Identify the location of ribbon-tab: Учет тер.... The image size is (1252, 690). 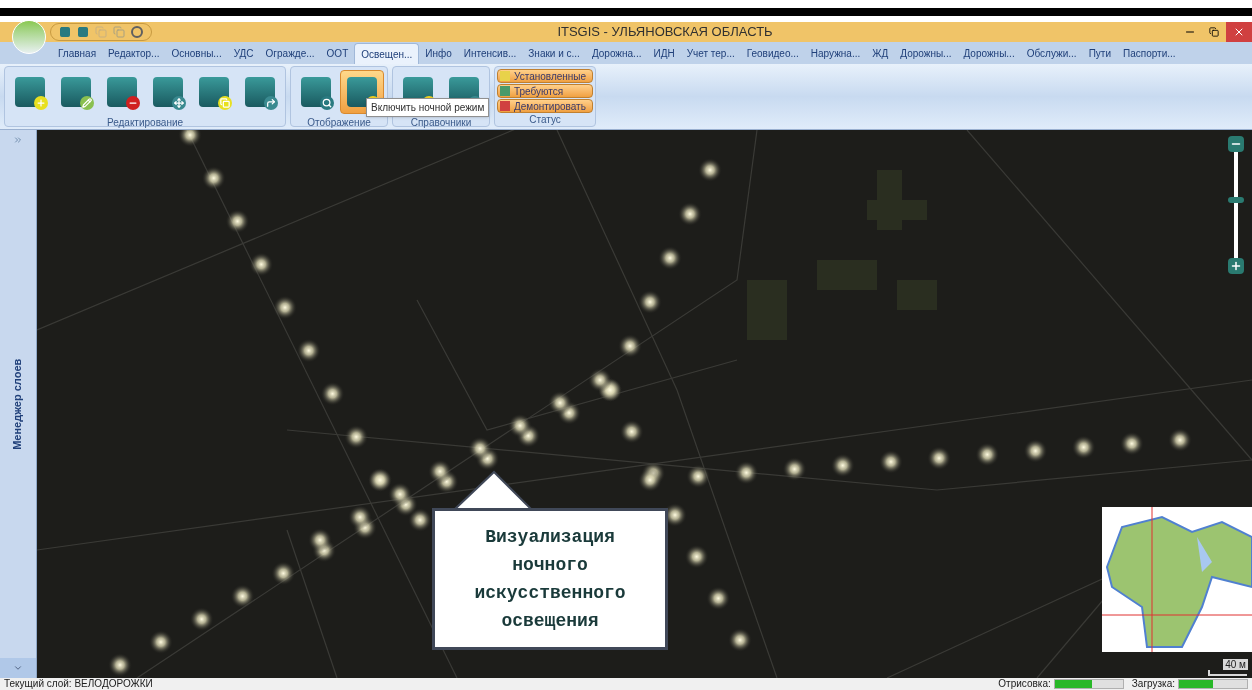
(710, 53).